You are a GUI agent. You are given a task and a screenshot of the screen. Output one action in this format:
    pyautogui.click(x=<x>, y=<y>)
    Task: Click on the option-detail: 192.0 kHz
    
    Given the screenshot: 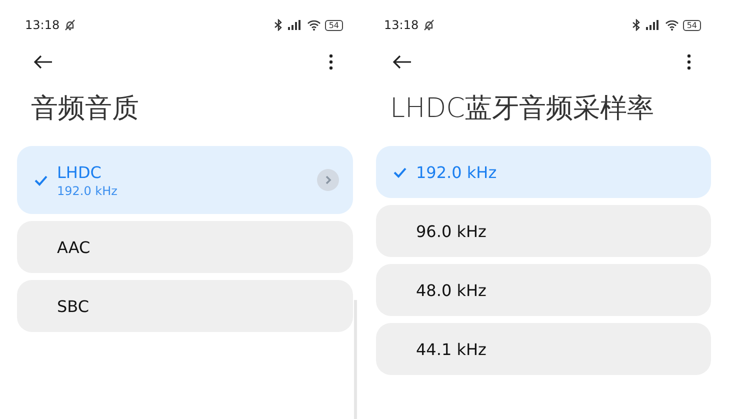 What is the action you would take?
    pyautogui.click(x=87, y=191)
    